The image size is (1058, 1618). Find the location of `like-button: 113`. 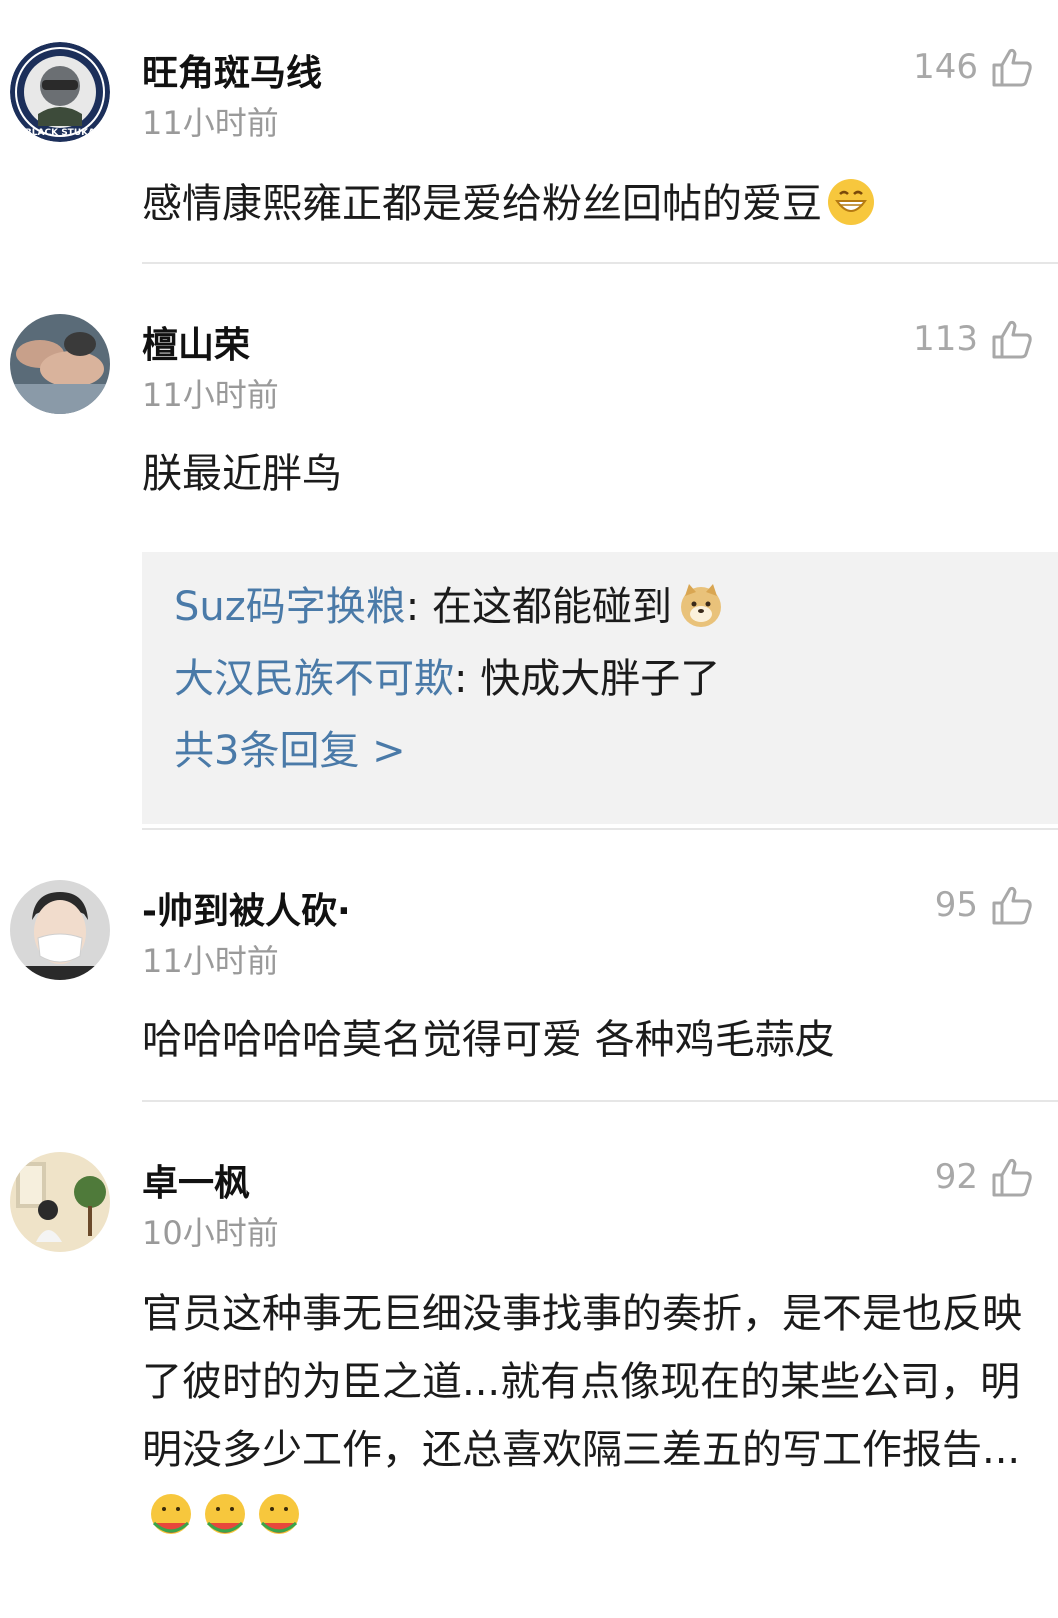

like-button: 113 is located at coordinates (973, 339).